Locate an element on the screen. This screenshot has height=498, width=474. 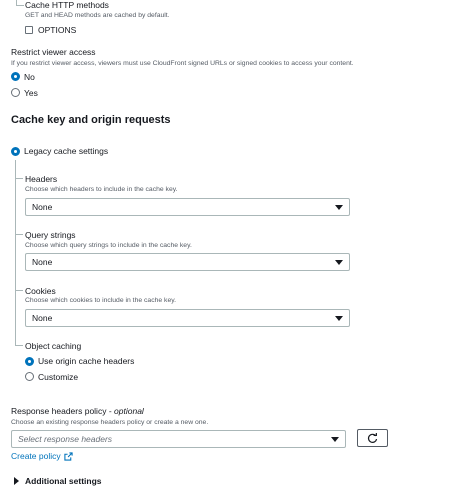
object-caching-label: Object caching is located at coordinates (53, 346).